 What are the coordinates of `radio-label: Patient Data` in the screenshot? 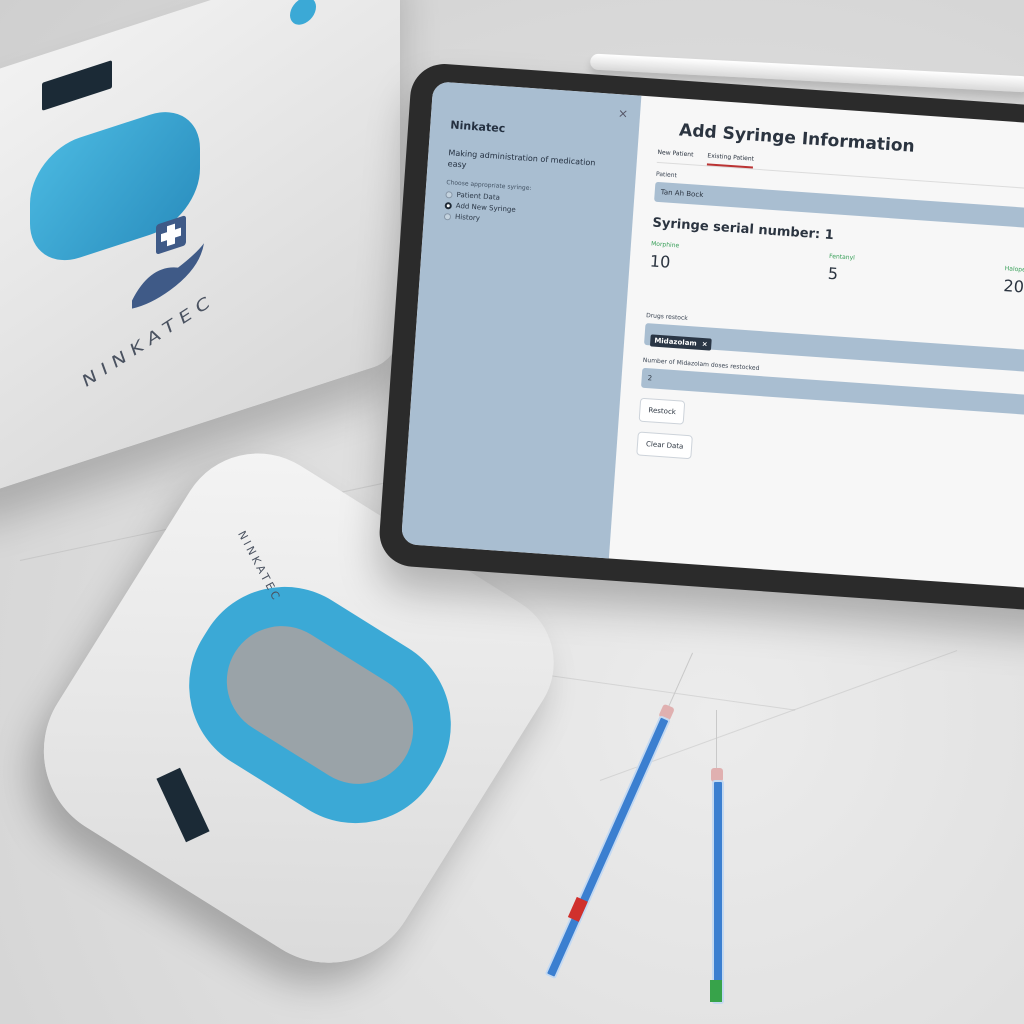 It's located at (478, 197).